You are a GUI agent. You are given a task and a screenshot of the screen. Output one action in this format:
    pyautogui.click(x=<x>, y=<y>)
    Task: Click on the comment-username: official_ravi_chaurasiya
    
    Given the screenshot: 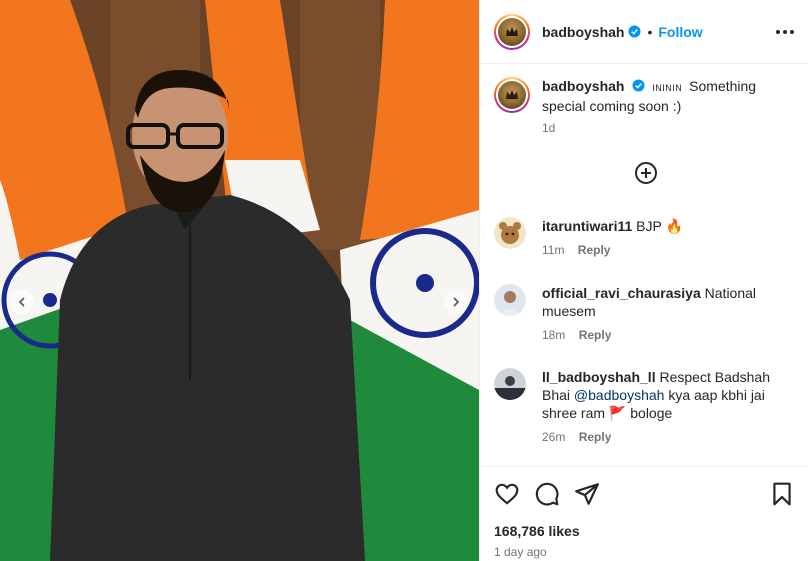 What is the action you would take?
    pyautogui.click(x=621, y=293)
    